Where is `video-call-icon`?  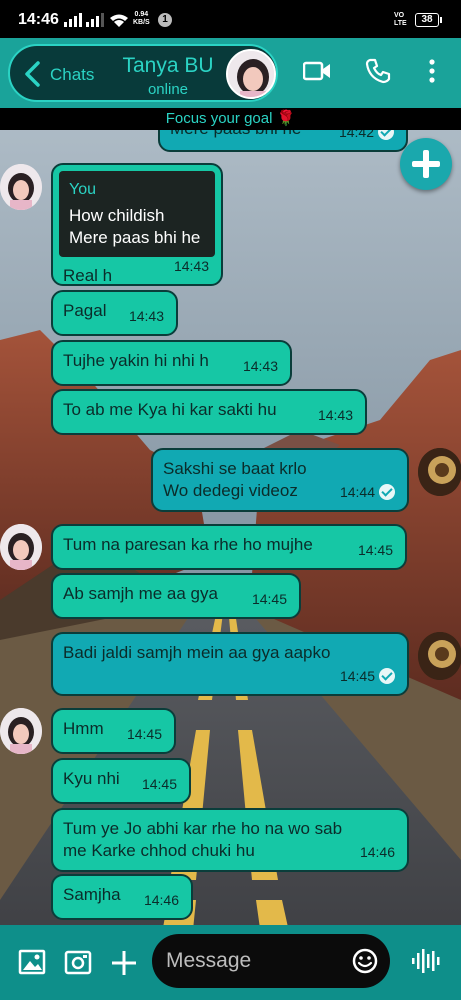
video-call-icon is located at coordinates (317, 71).